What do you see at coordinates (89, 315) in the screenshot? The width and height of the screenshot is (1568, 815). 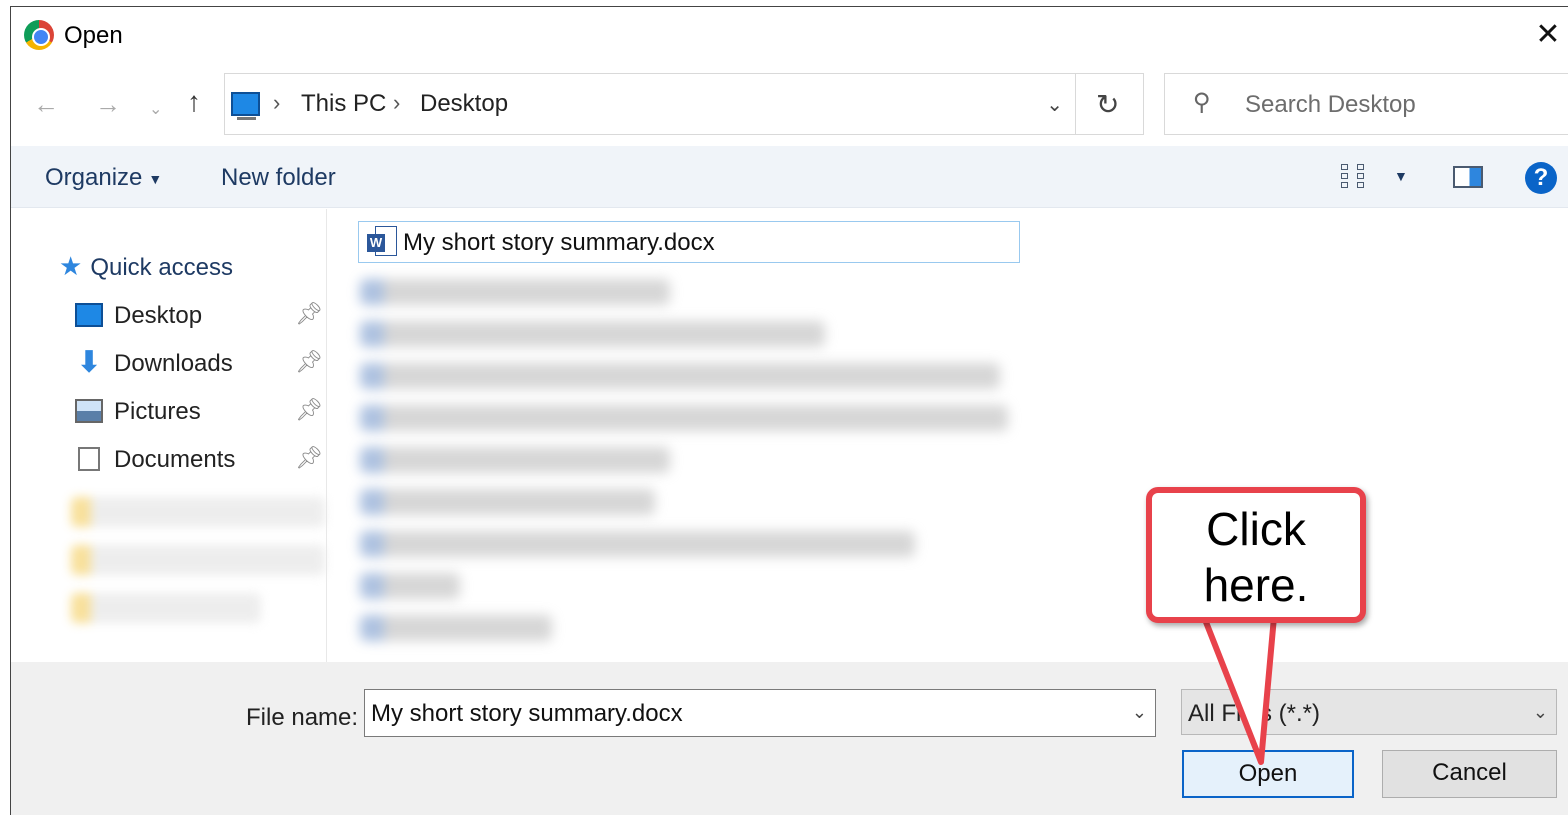 I see `desktop-icon` at bounding box center [89, 315].